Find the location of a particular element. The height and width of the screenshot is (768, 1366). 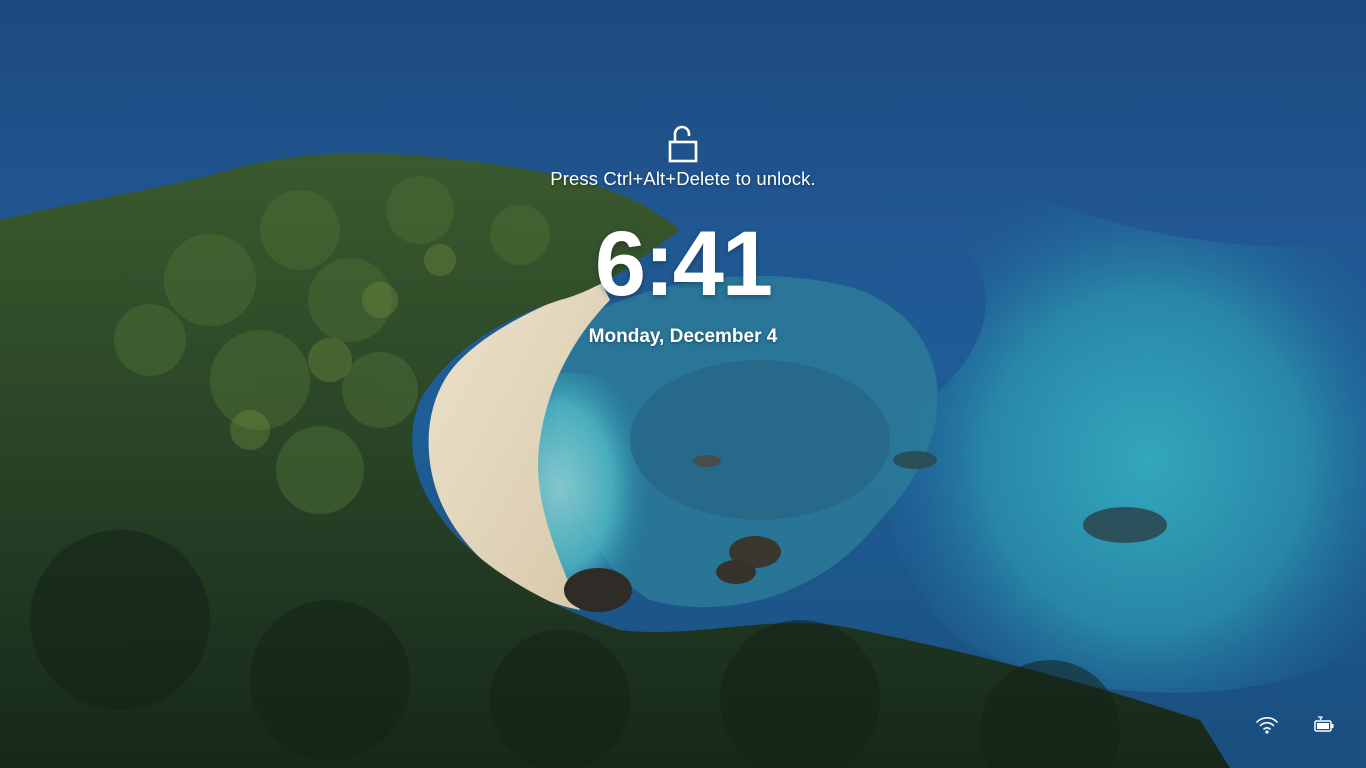

lock-screen-clock: 6:41 is located at coordinates (683, 264).